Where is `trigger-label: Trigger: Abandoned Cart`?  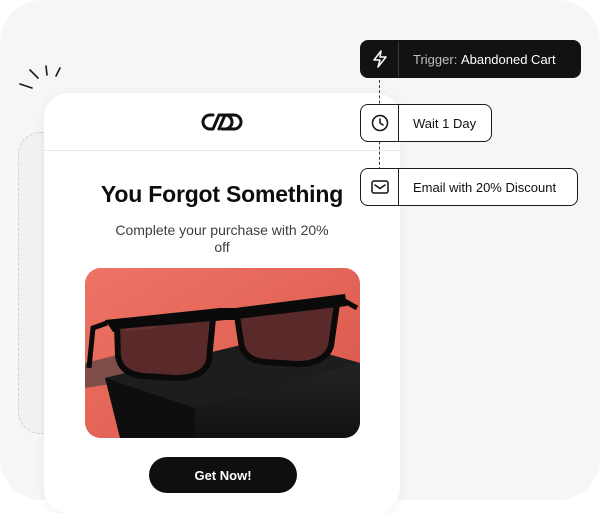
trigger-label: Trigger: Abandoned Cart is located at coordinates (484, 59).